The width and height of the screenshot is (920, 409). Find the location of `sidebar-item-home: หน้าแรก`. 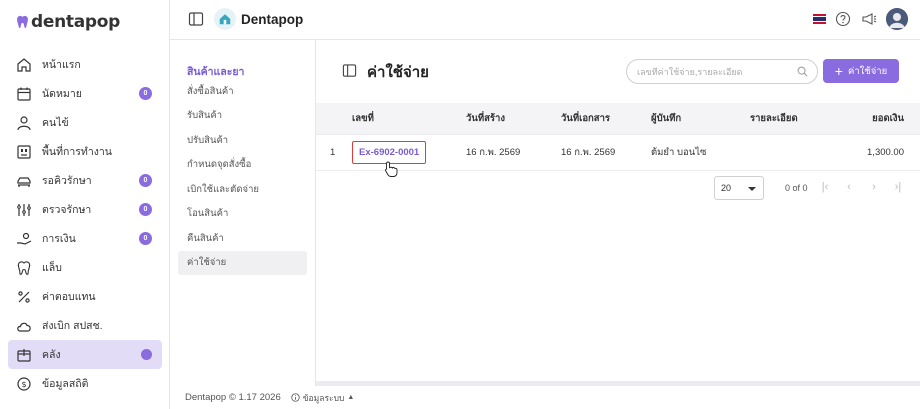

sidebar-item-home: หน้าแรก is located at coordinates (85, 64).